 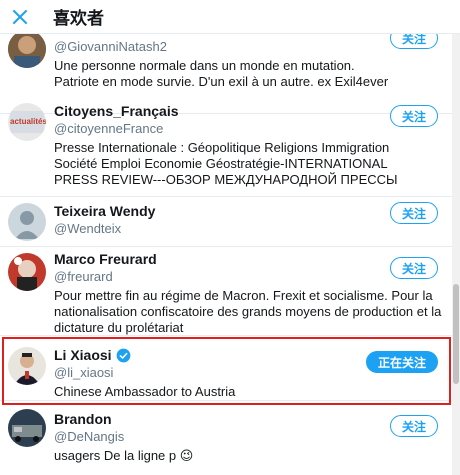 I want to click on user-bio: Chinese Ambassador to Austria, so click(x=145, y=391).